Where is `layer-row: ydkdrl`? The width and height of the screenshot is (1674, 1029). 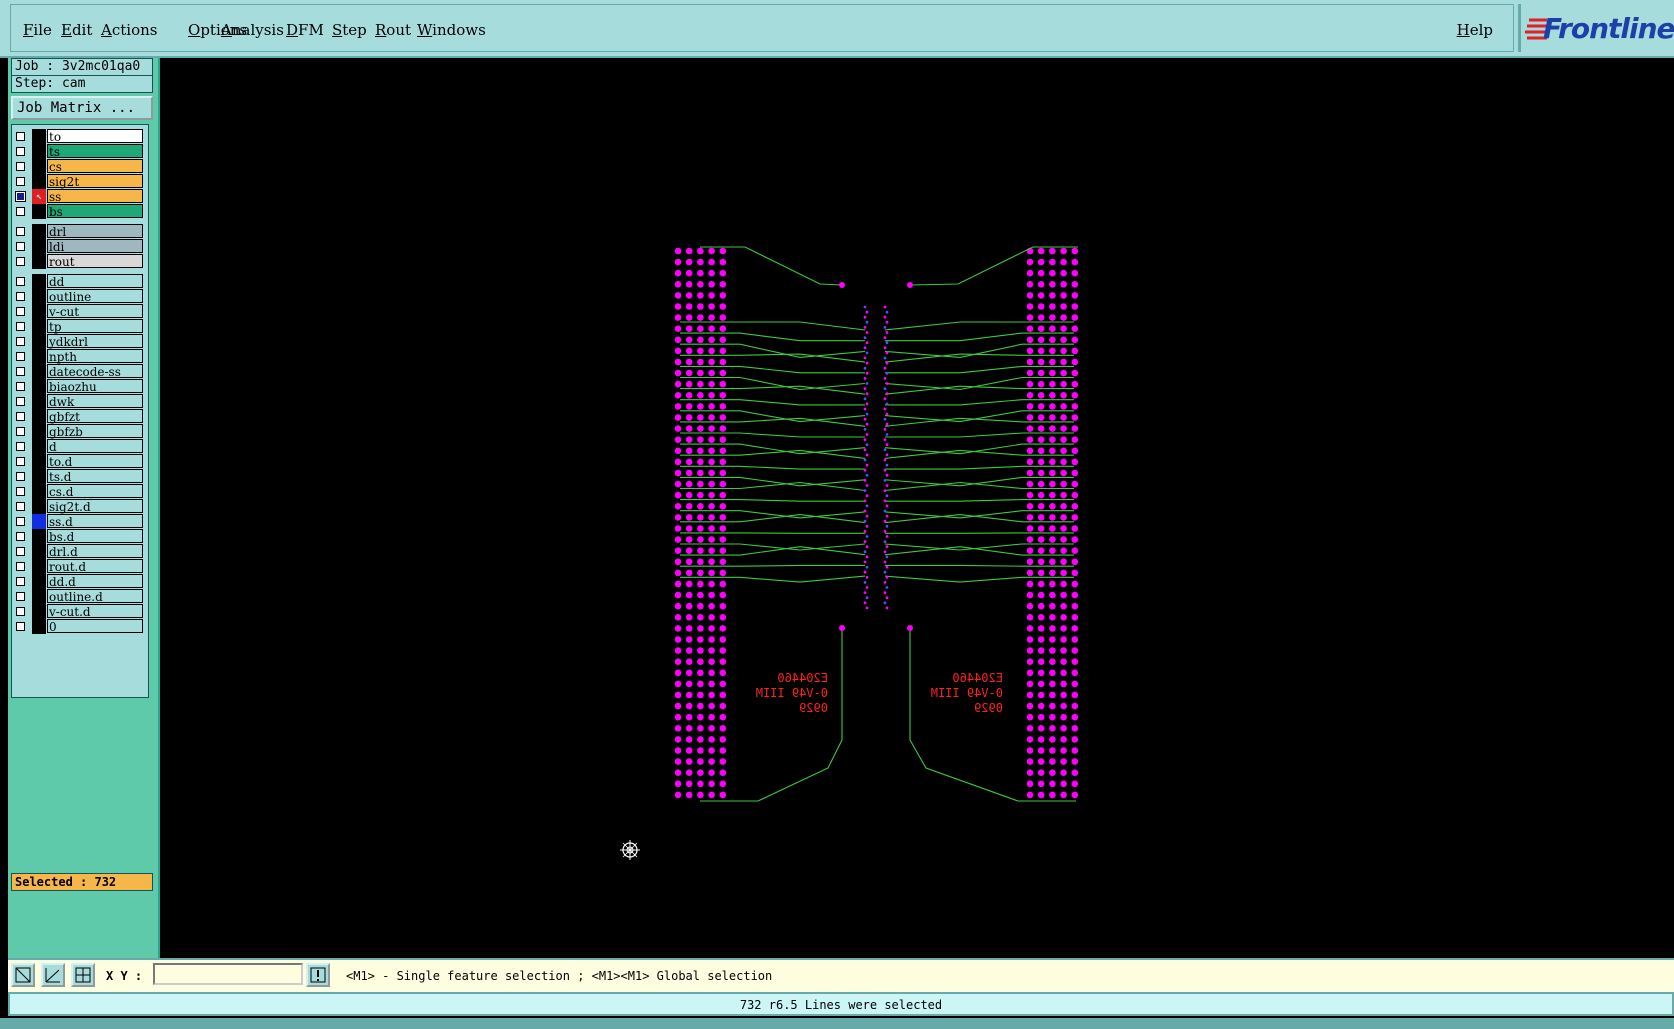 layer-row: ydkdrl is located at coordinates (80, 341).